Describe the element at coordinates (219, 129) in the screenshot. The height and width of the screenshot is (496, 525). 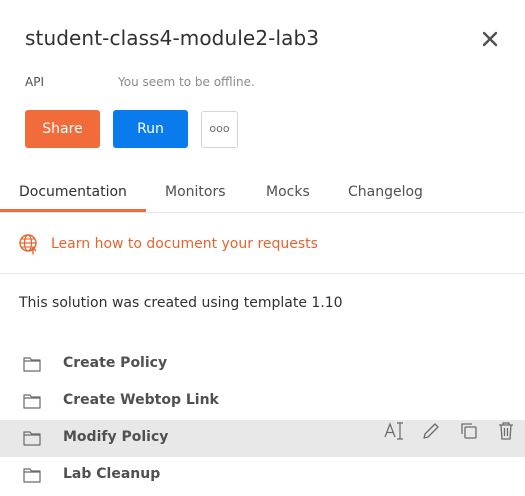
I see `more-options-button: ooo` at that location.